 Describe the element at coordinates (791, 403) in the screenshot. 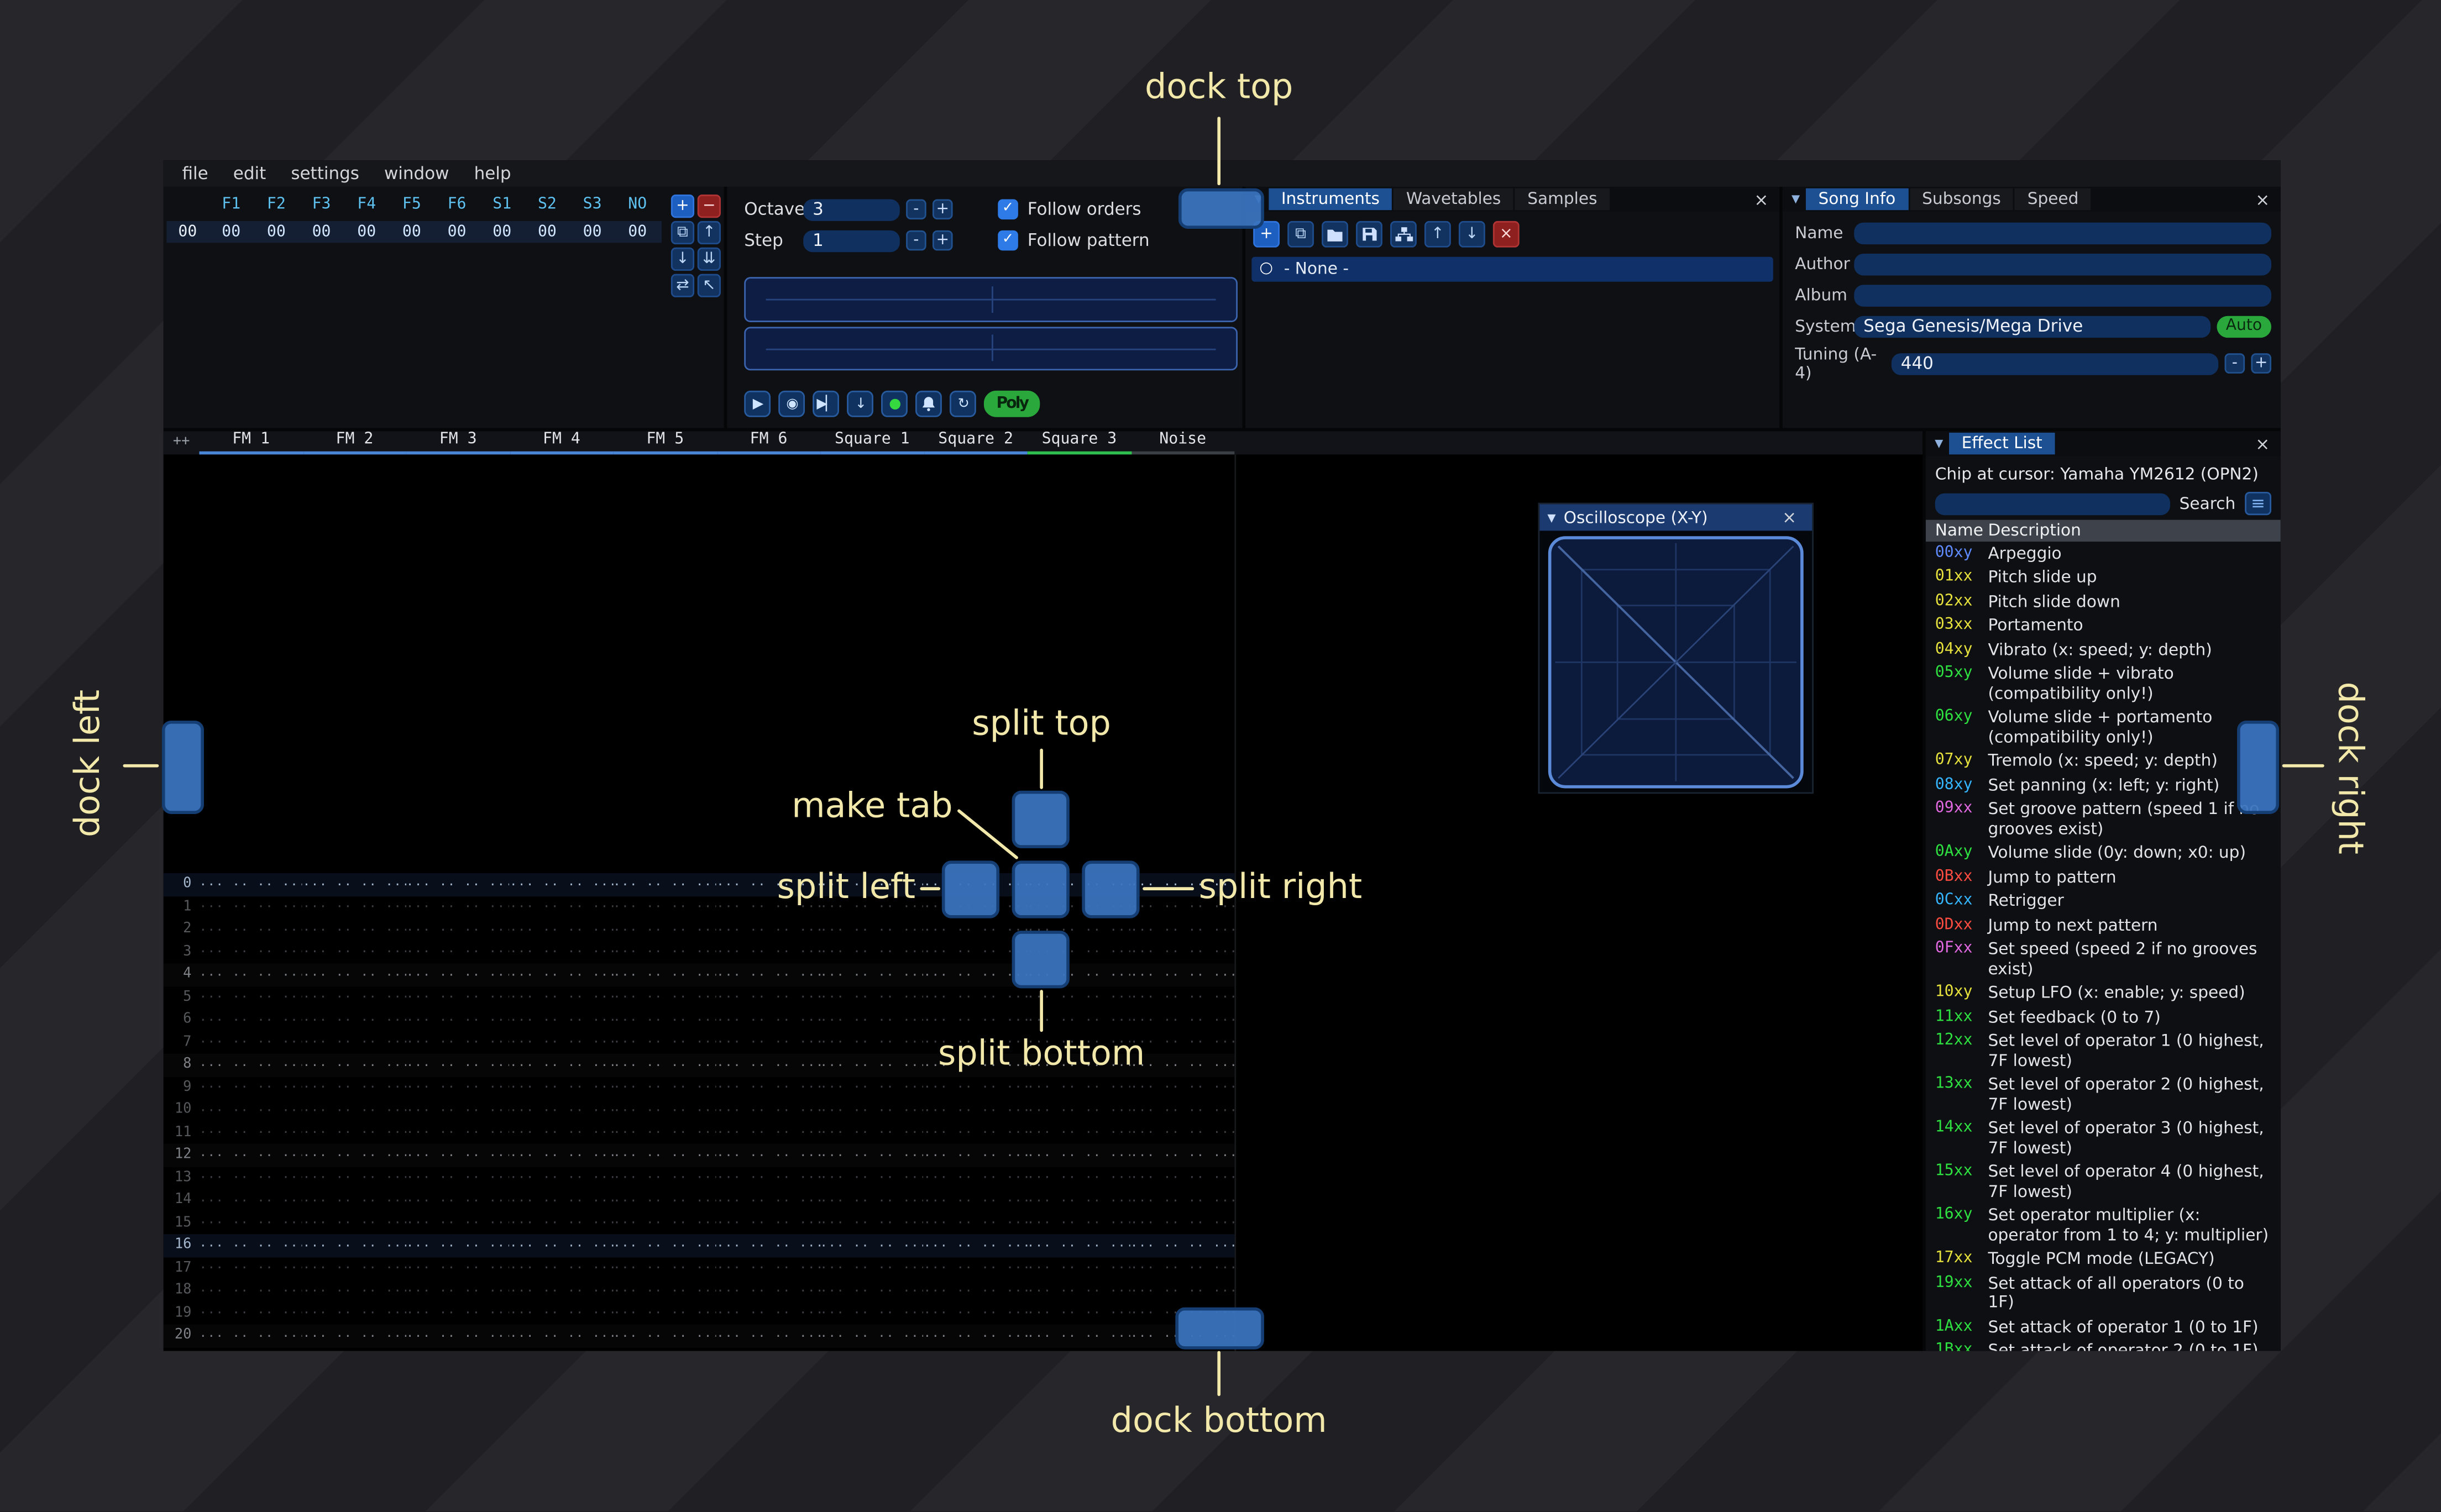

I see `play-pattern-button: ◉` at that location.